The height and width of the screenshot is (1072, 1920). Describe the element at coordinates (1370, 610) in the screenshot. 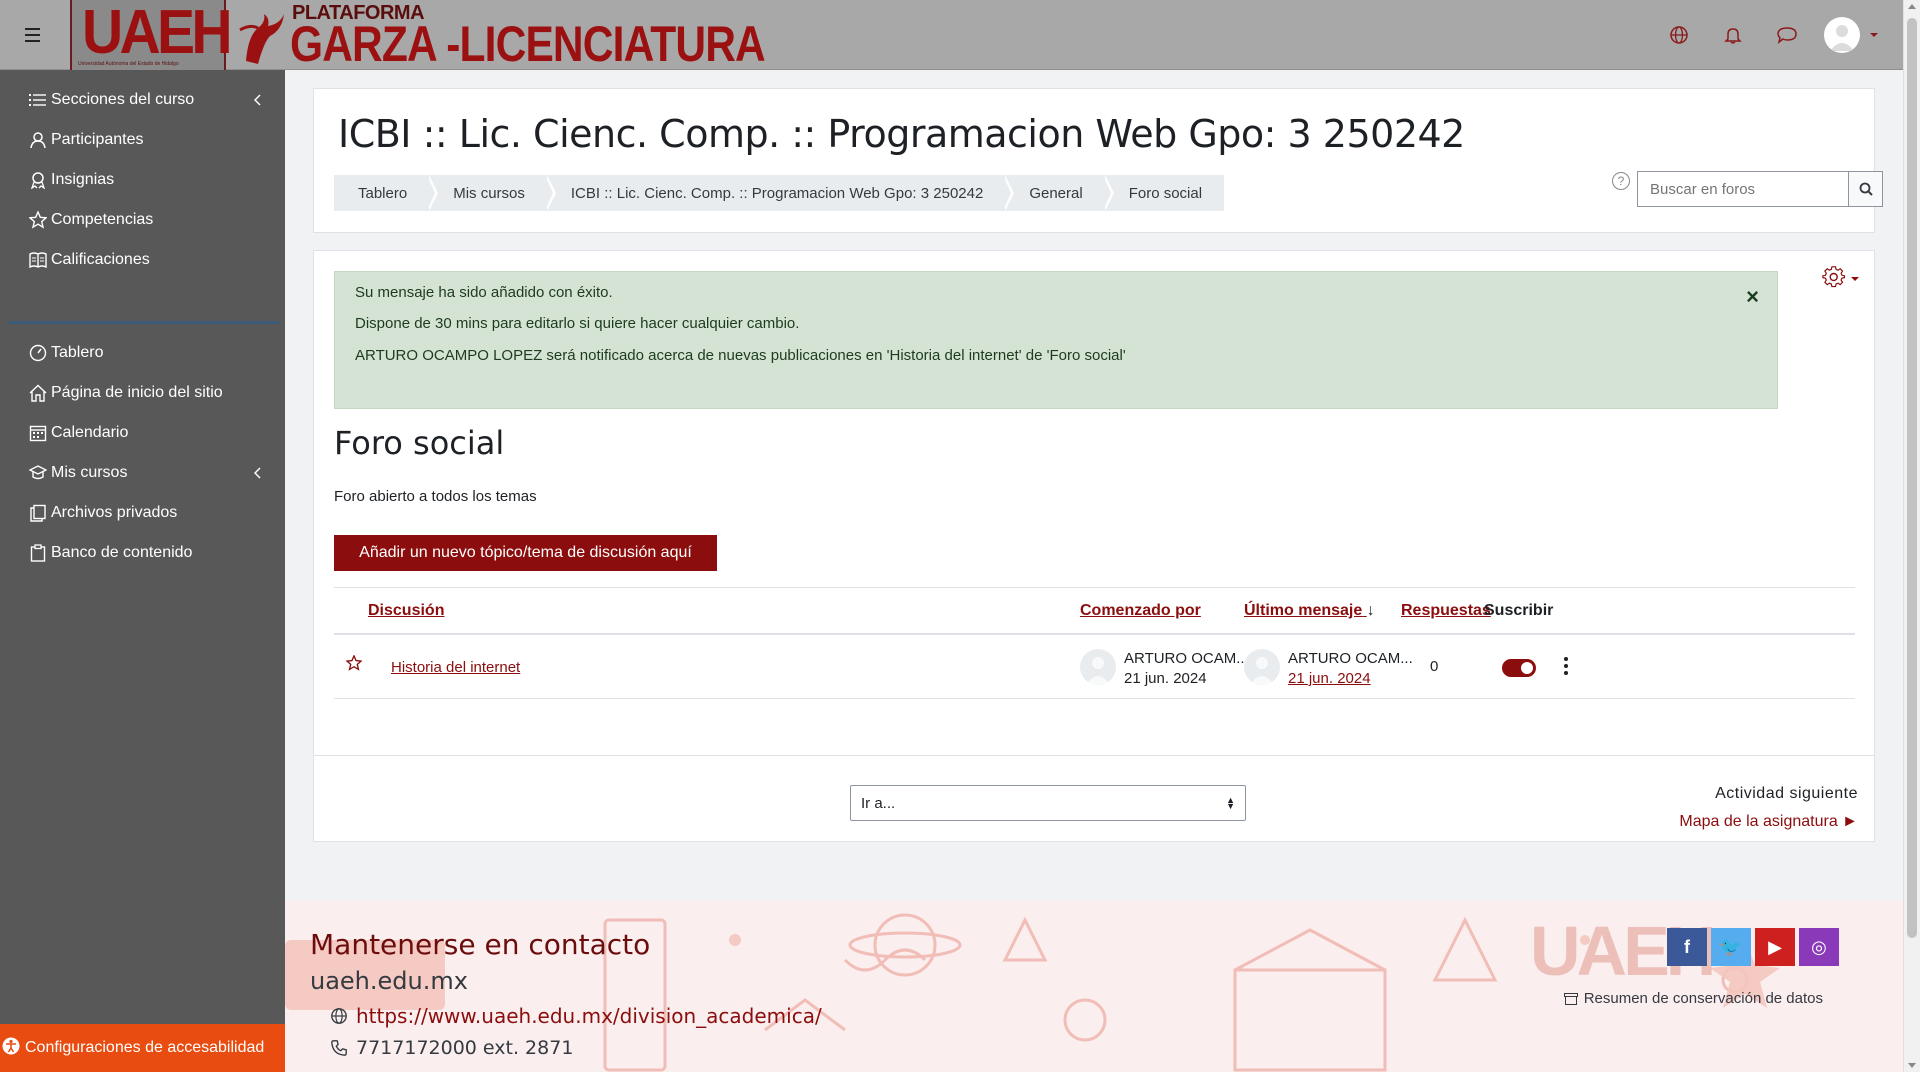

I see `sort-desc-icon: ↓` at that location.